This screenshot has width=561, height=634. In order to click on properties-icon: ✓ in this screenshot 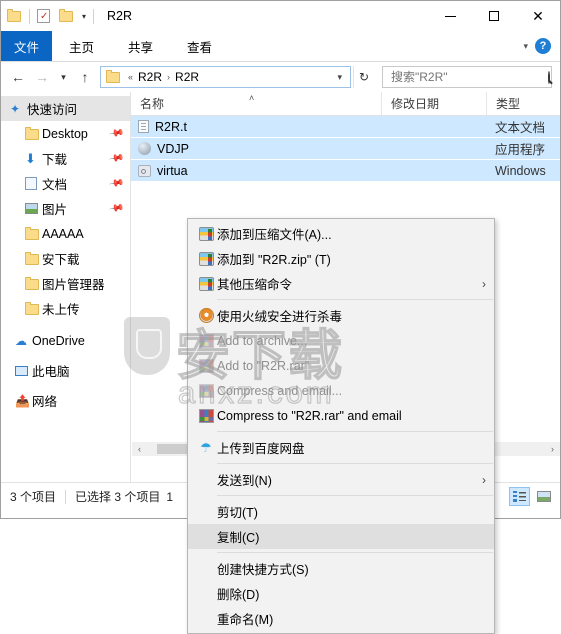, I will do `click(43, 16)`.